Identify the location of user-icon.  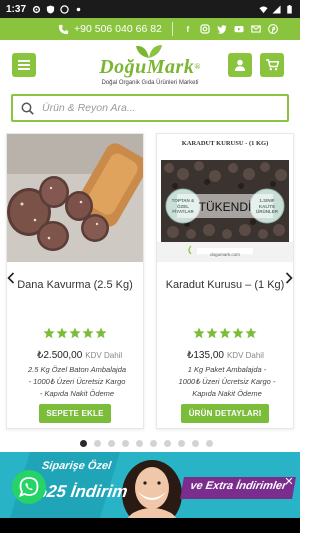
(240, 65).